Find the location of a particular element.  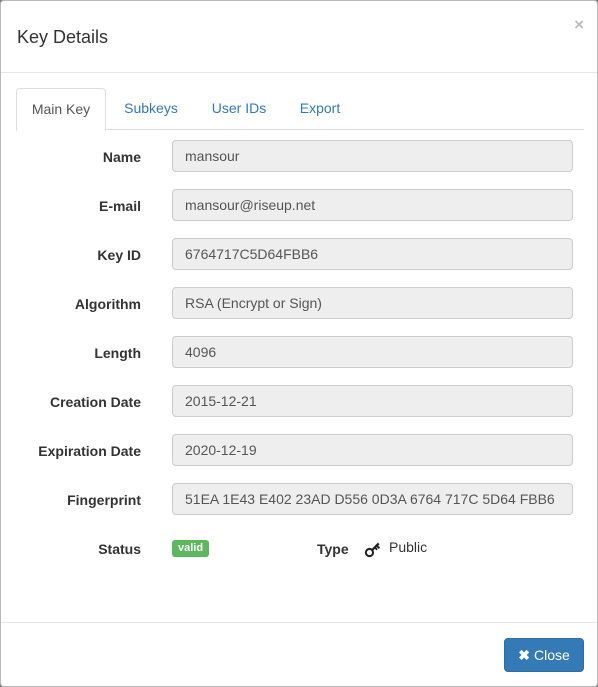

algorithm-label: Algorithm is located at coordinates (107, 304).